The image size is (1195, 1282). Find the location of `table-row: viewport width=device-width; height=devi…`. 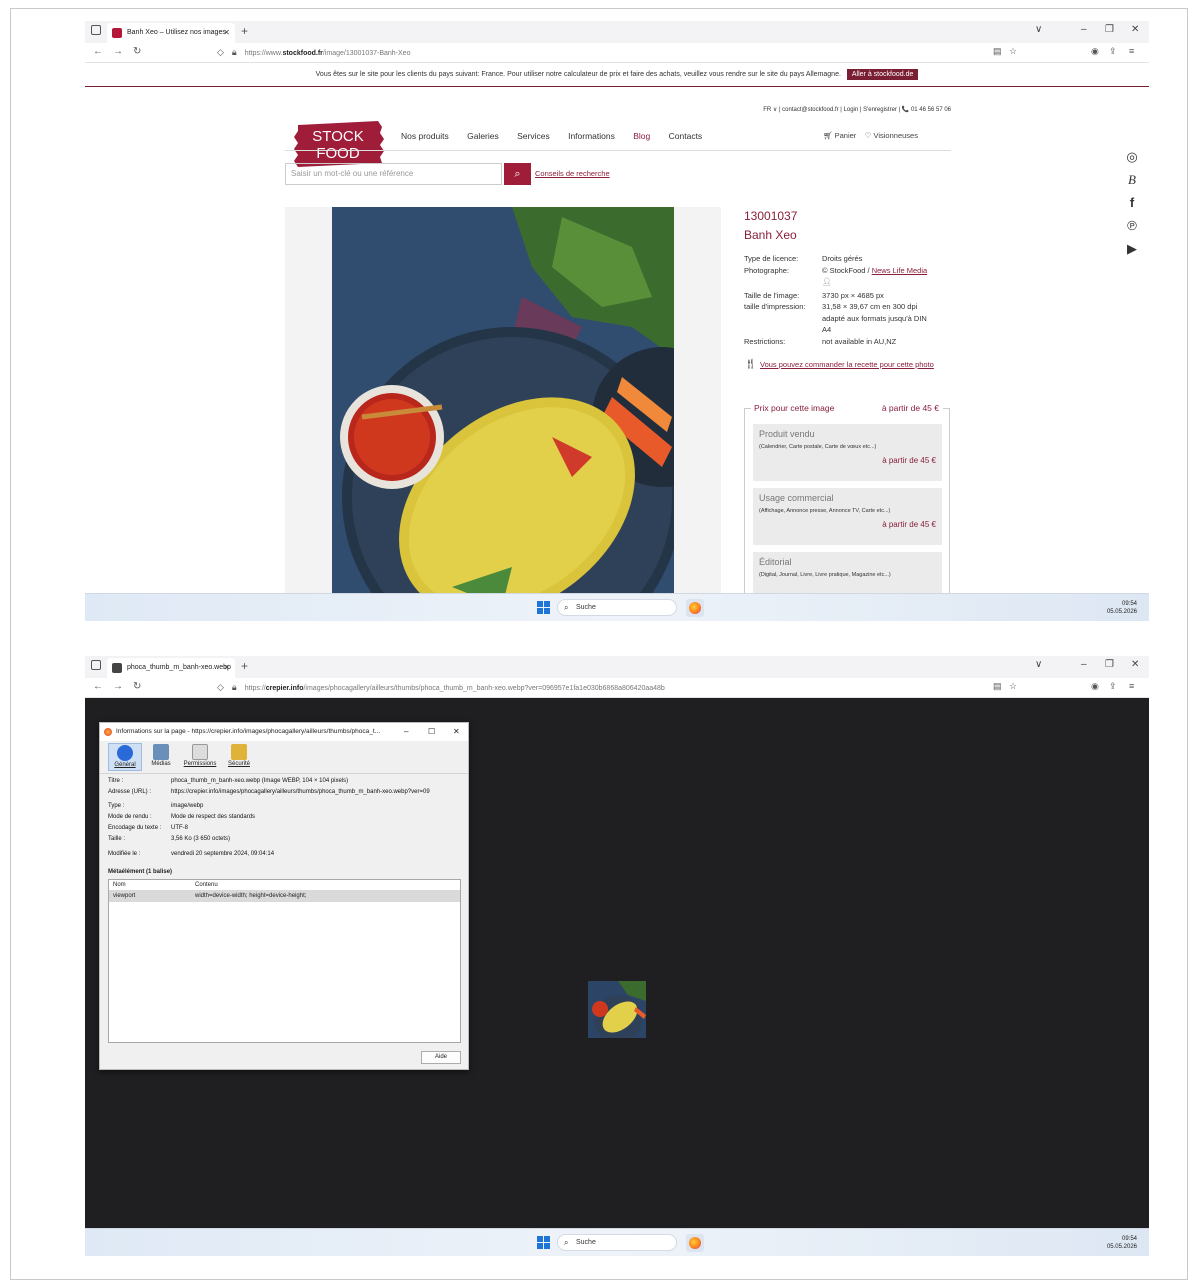

table-row: viewport width=device-width; height=devi… is located at coordinates (284, 896).